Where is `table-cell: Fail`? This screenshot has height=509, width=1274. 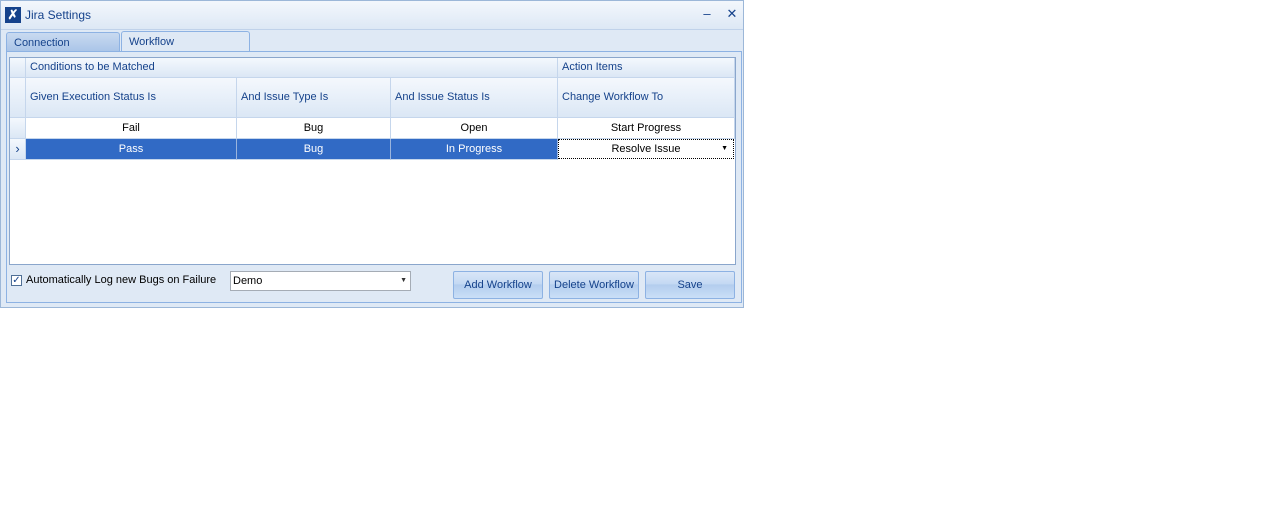
table-cell: Fail is located at coordinates (131, 128).